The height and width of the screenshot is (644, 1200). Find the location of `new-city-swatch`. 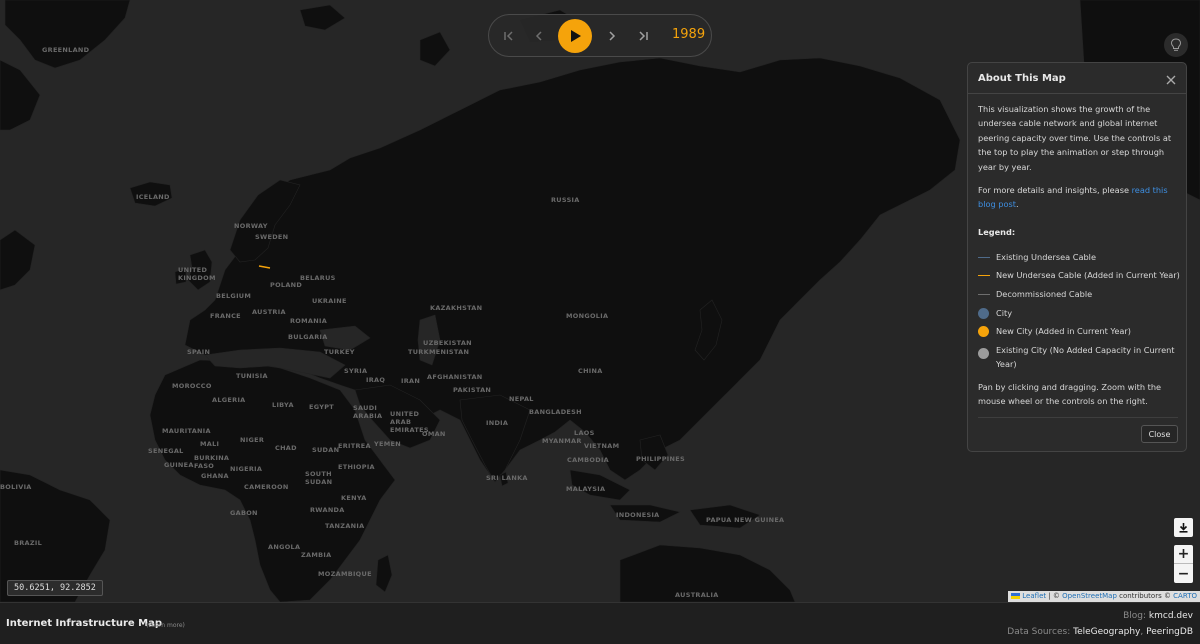

new-city-swatch is located at coordinates (983, 331).